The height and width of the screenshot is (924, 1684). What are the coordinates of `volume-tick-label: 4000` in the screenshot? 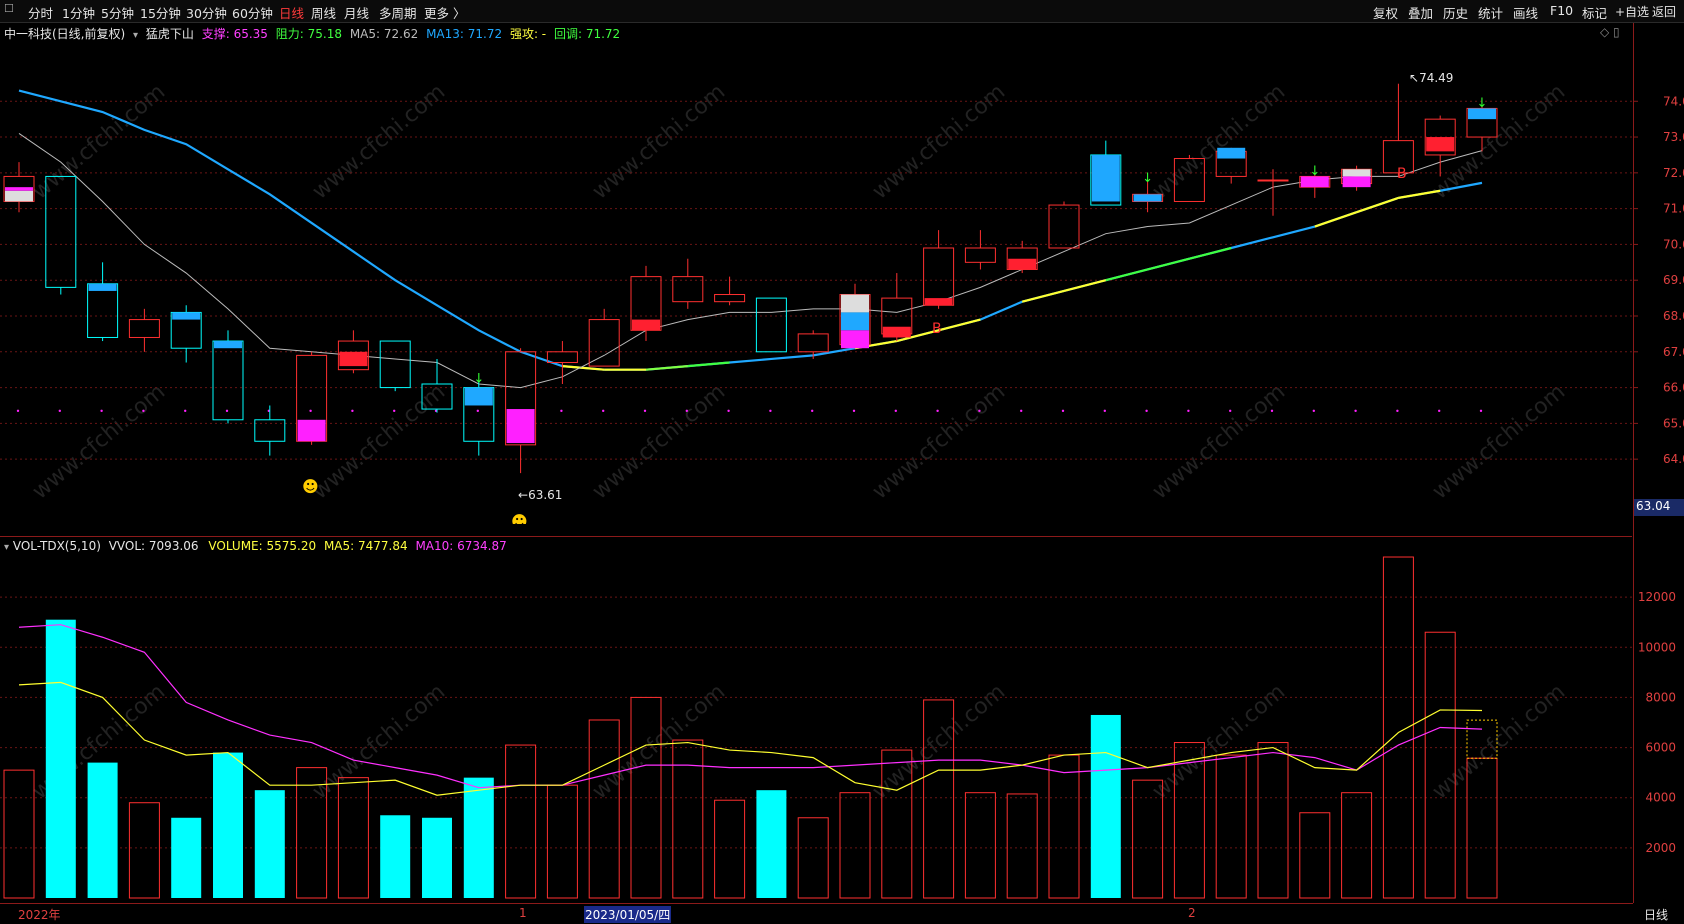 It's located at (1660, 798).